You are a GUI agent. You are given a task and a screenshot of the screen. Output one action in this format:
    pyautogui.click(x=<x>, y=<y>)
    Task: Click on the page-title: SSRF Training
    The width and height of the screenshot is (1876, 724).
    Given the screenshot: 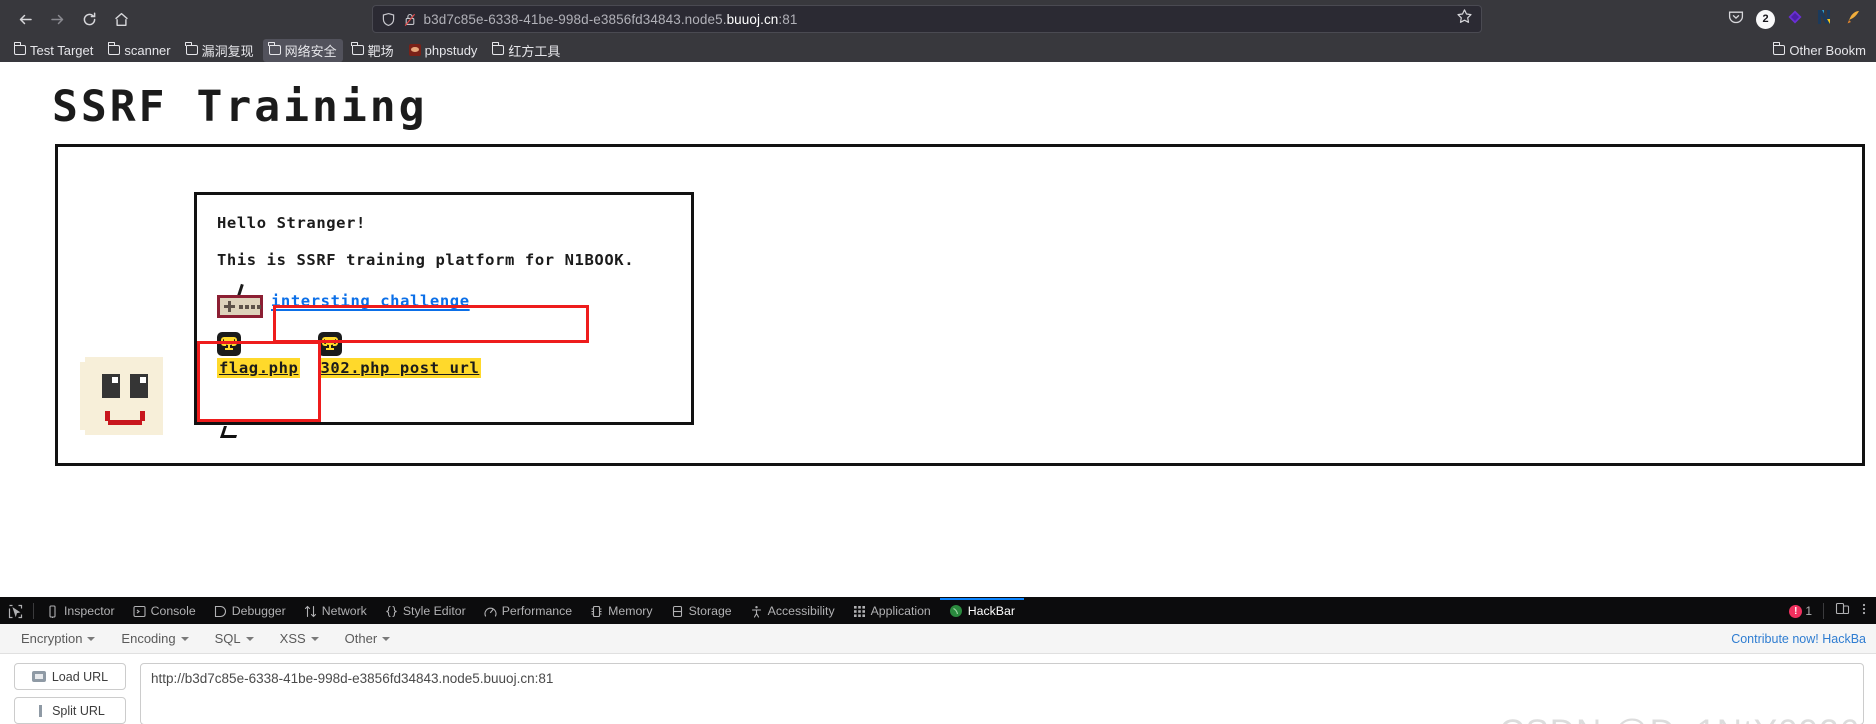 What is the action you would take?
    pyautogui.click(x=240, y=107)
    